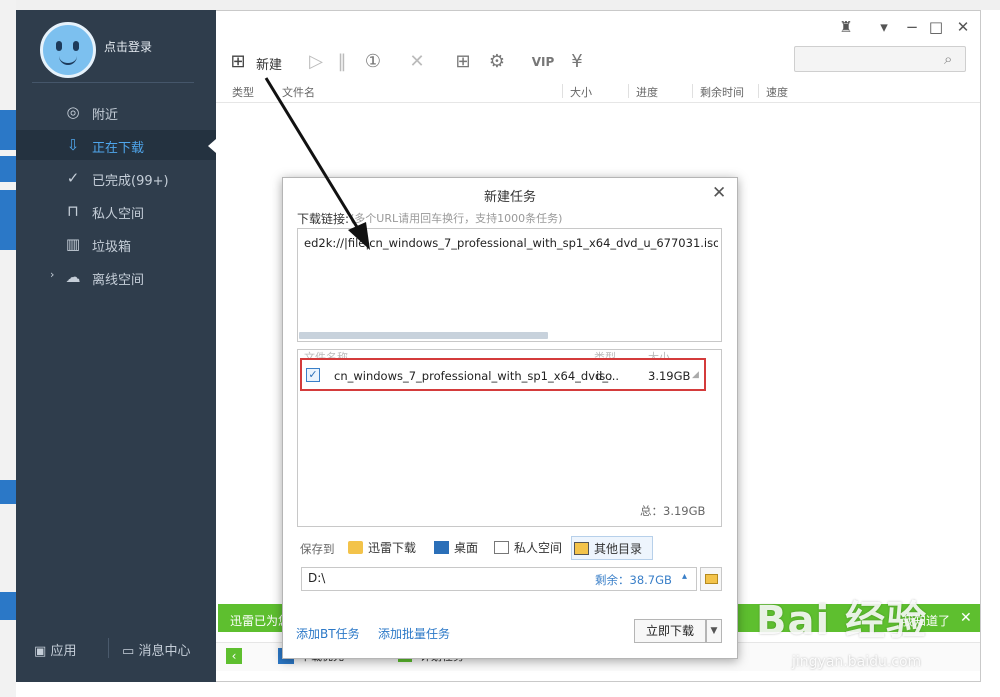 Image resolution: width=1000 pixels, height=697 pixels. What do you see at coordinates (359, 236) in the screenshot?
I see `arrow-head` at bounding box center [359, 236].